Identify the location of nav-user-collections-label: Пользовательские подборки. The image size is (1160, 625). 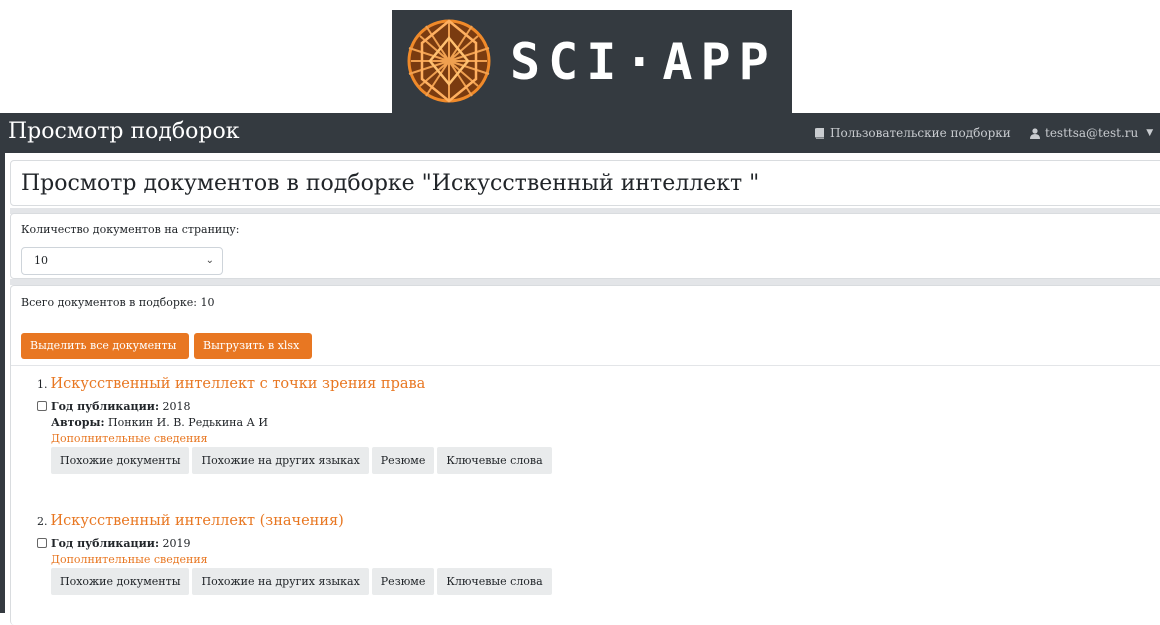
(920, 133).